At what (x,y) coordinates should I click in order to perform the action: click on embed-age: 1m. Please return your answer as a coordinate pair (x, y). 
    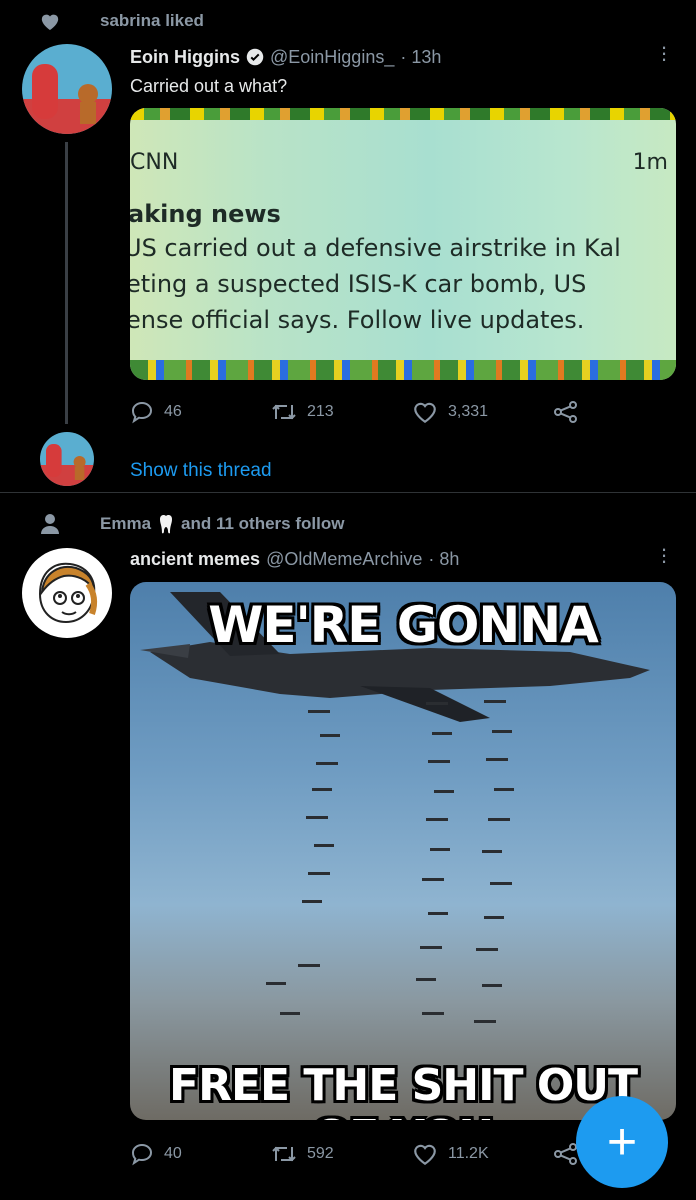
    Looking at the image, I should click on (650, 162).